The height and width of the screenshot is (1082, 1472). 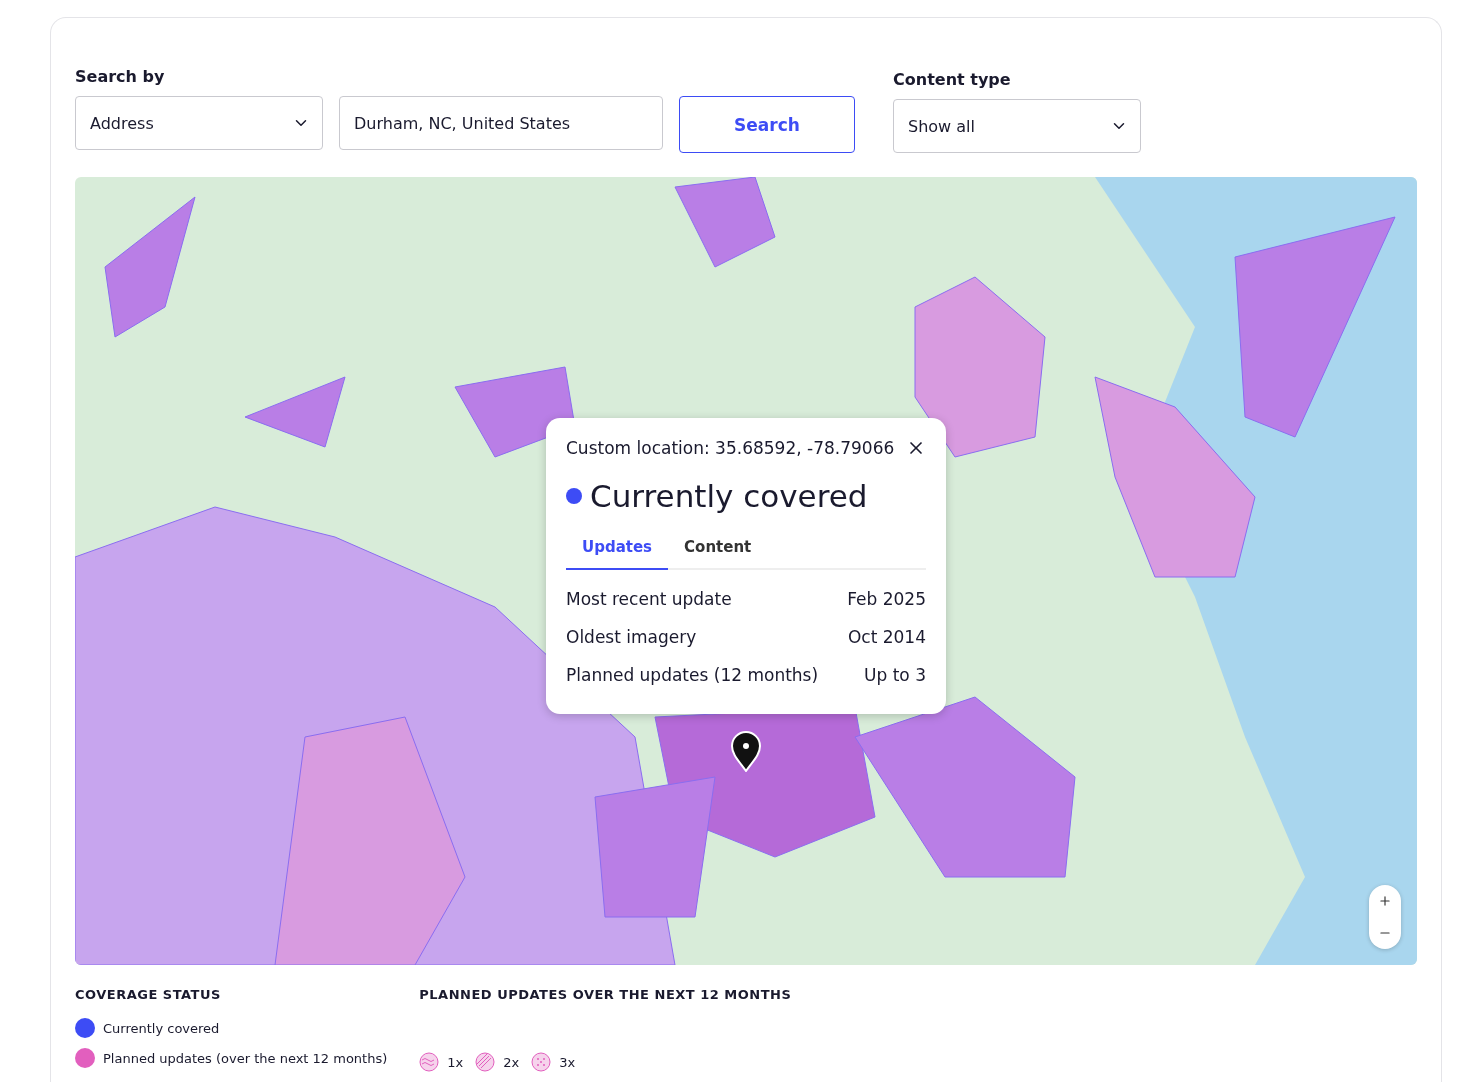 What do you see at coordinates (767, 124) in the screenshot?
I see `search-button: Search` at bounding box center [767, 124].